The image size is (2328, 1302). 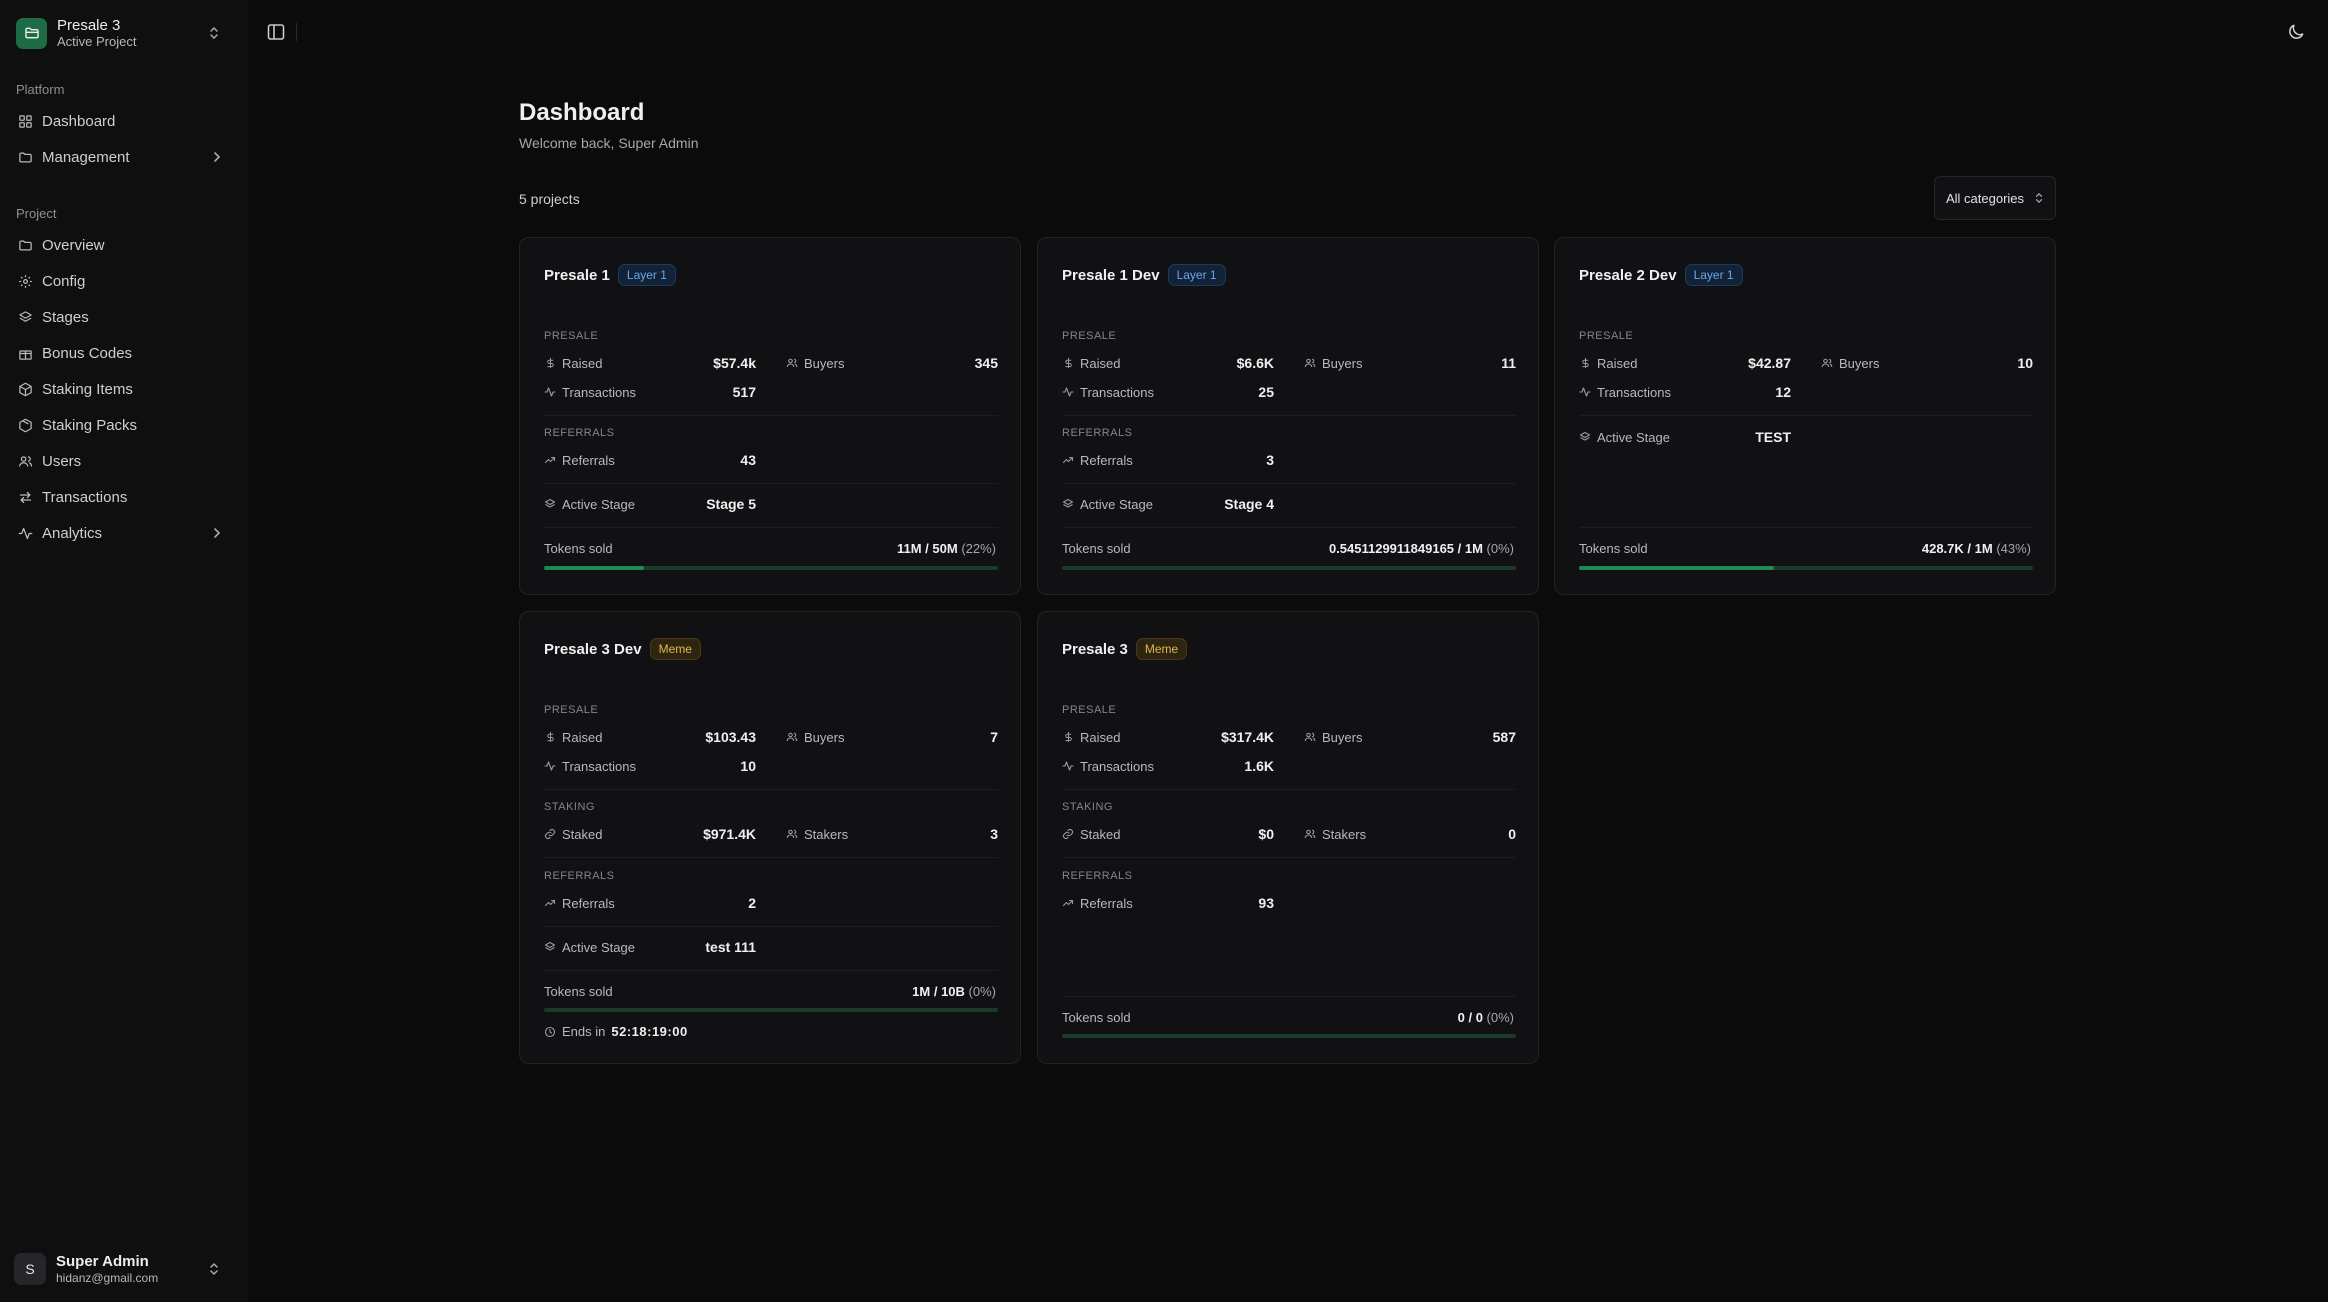 I want to click on presale-section-label: PRESALE, so click(x=1089, y=336).